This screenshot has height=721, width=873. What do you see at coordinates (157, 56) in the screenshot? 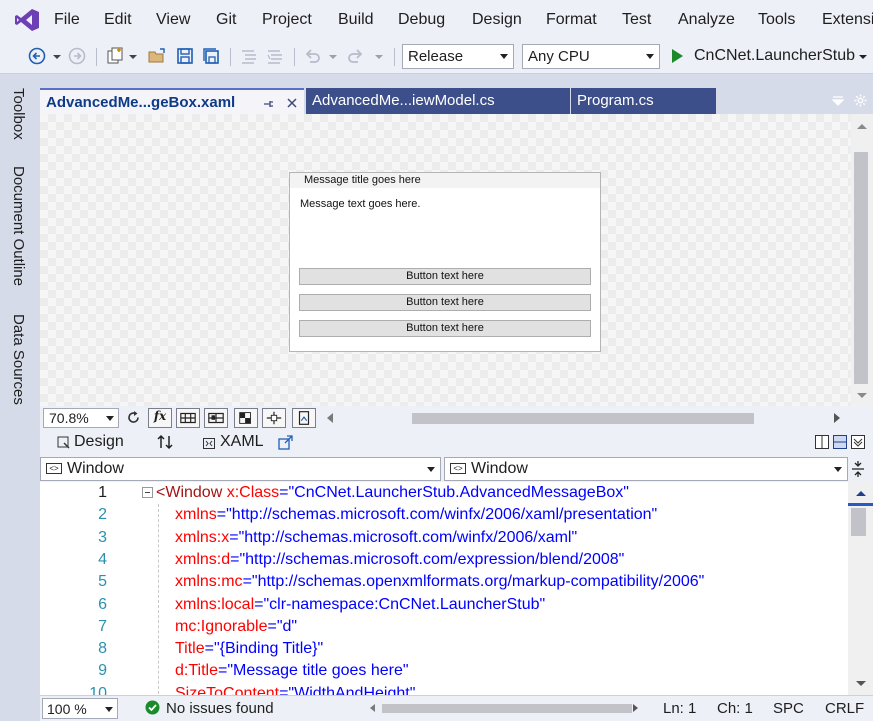
I see `open-file-icon` at bounding box center [157, 56].